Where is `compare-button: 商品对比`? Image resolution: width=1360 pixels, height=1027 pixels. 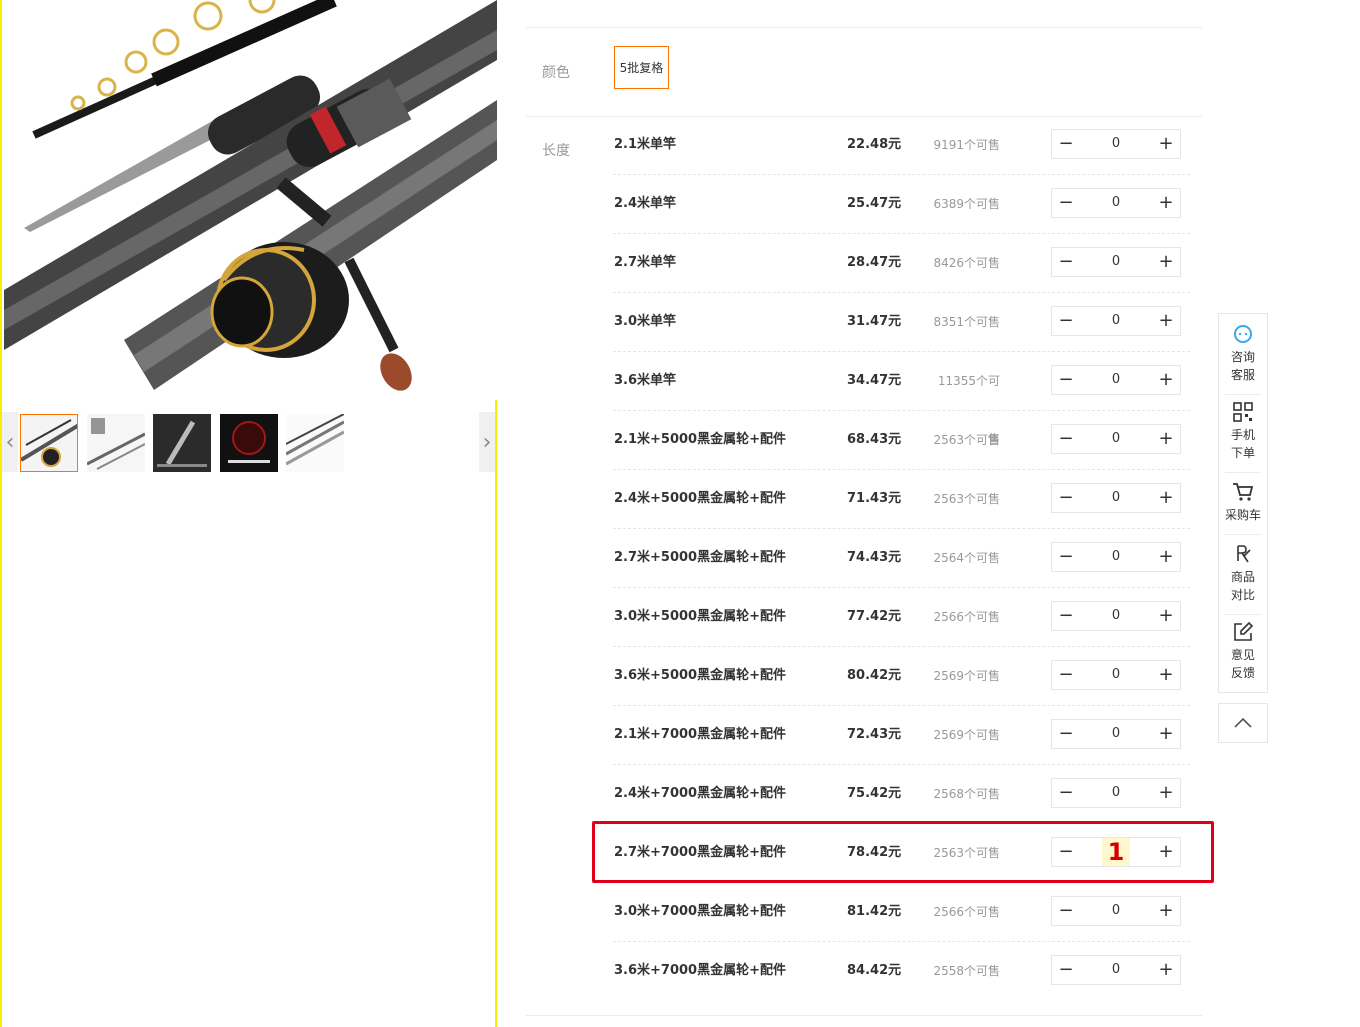
compare-button: 商品对比 is located at coordinates (1243, 574).